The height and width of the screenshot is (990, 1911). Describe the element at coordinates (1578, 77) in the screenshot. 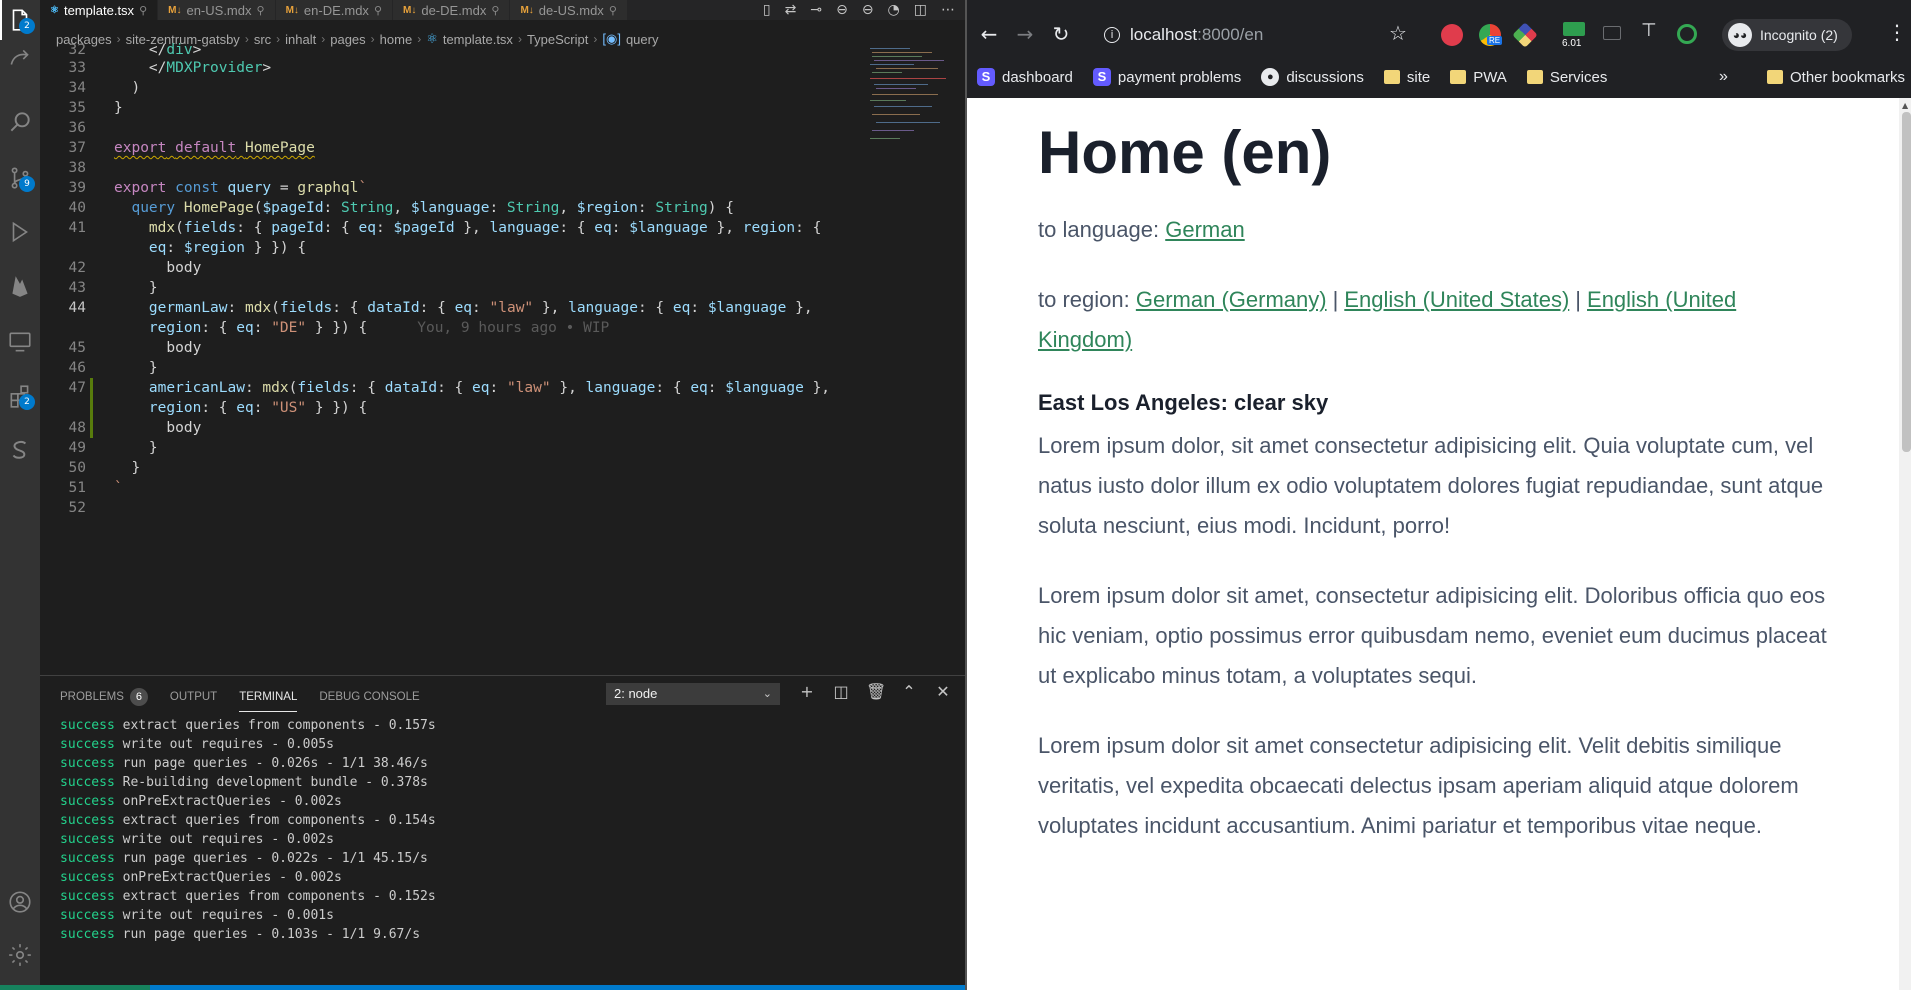

I see `bookmark-label: Services` at that location.